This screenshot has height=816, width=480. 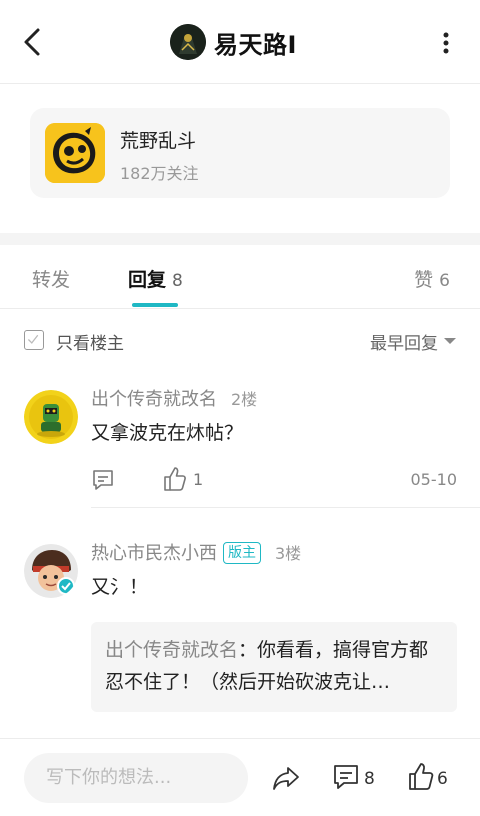 I want to click on section-divider, so click(x=240, y=239).